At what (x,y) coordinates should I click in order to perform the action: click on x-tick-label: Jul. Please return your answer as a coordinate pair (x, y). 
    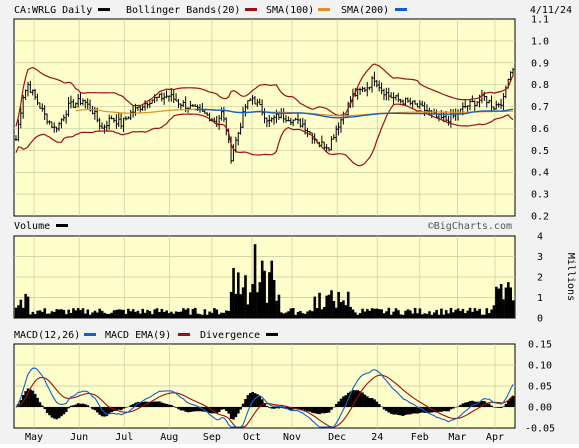
    Looking at the image, I should click on (124, 437).